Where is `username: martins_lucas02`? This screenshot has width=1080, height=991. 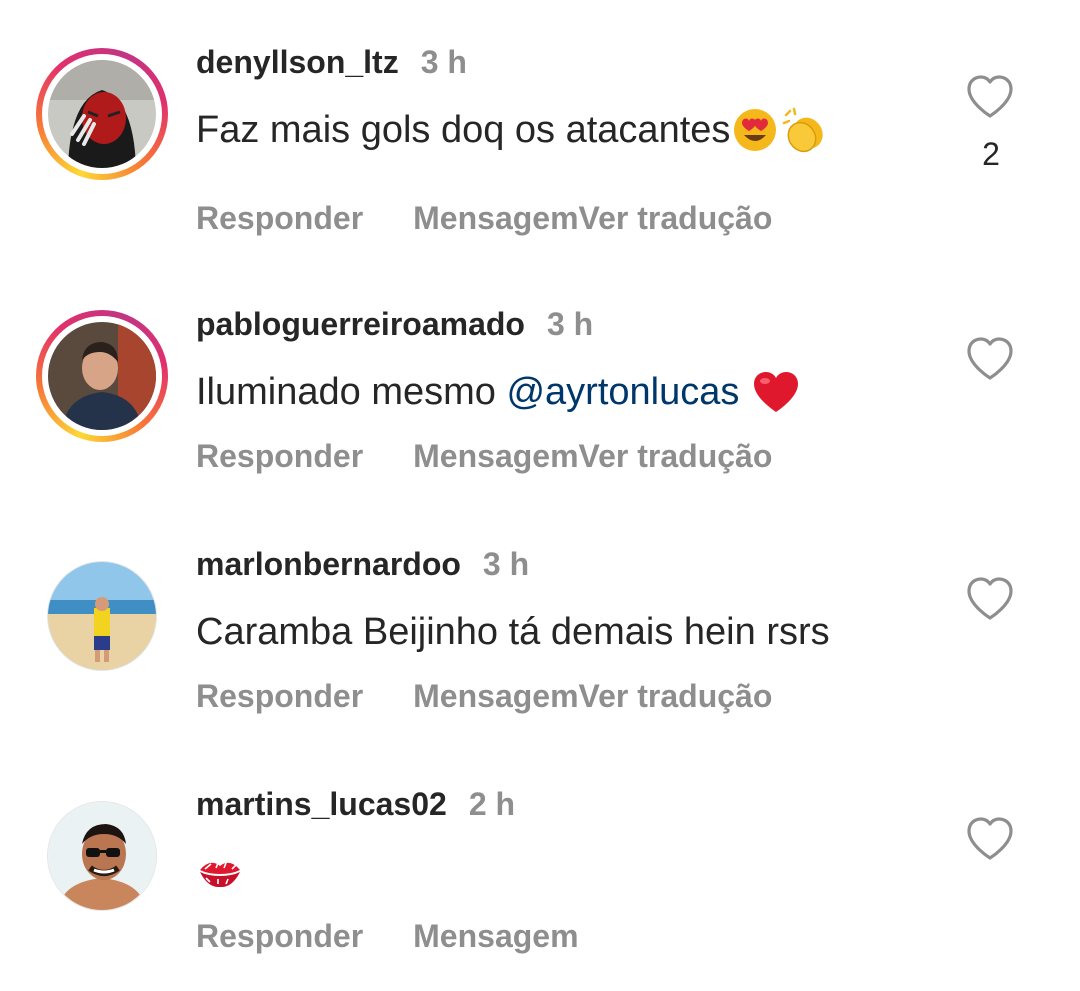
username: martins_lucas02 is located at coordinates (321, 804).